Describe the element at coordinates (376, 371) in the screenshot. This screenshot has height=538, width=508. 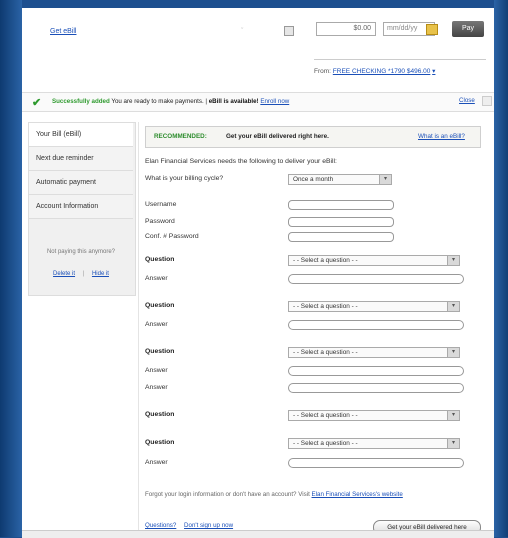
I see `answer-3-field` at that location.